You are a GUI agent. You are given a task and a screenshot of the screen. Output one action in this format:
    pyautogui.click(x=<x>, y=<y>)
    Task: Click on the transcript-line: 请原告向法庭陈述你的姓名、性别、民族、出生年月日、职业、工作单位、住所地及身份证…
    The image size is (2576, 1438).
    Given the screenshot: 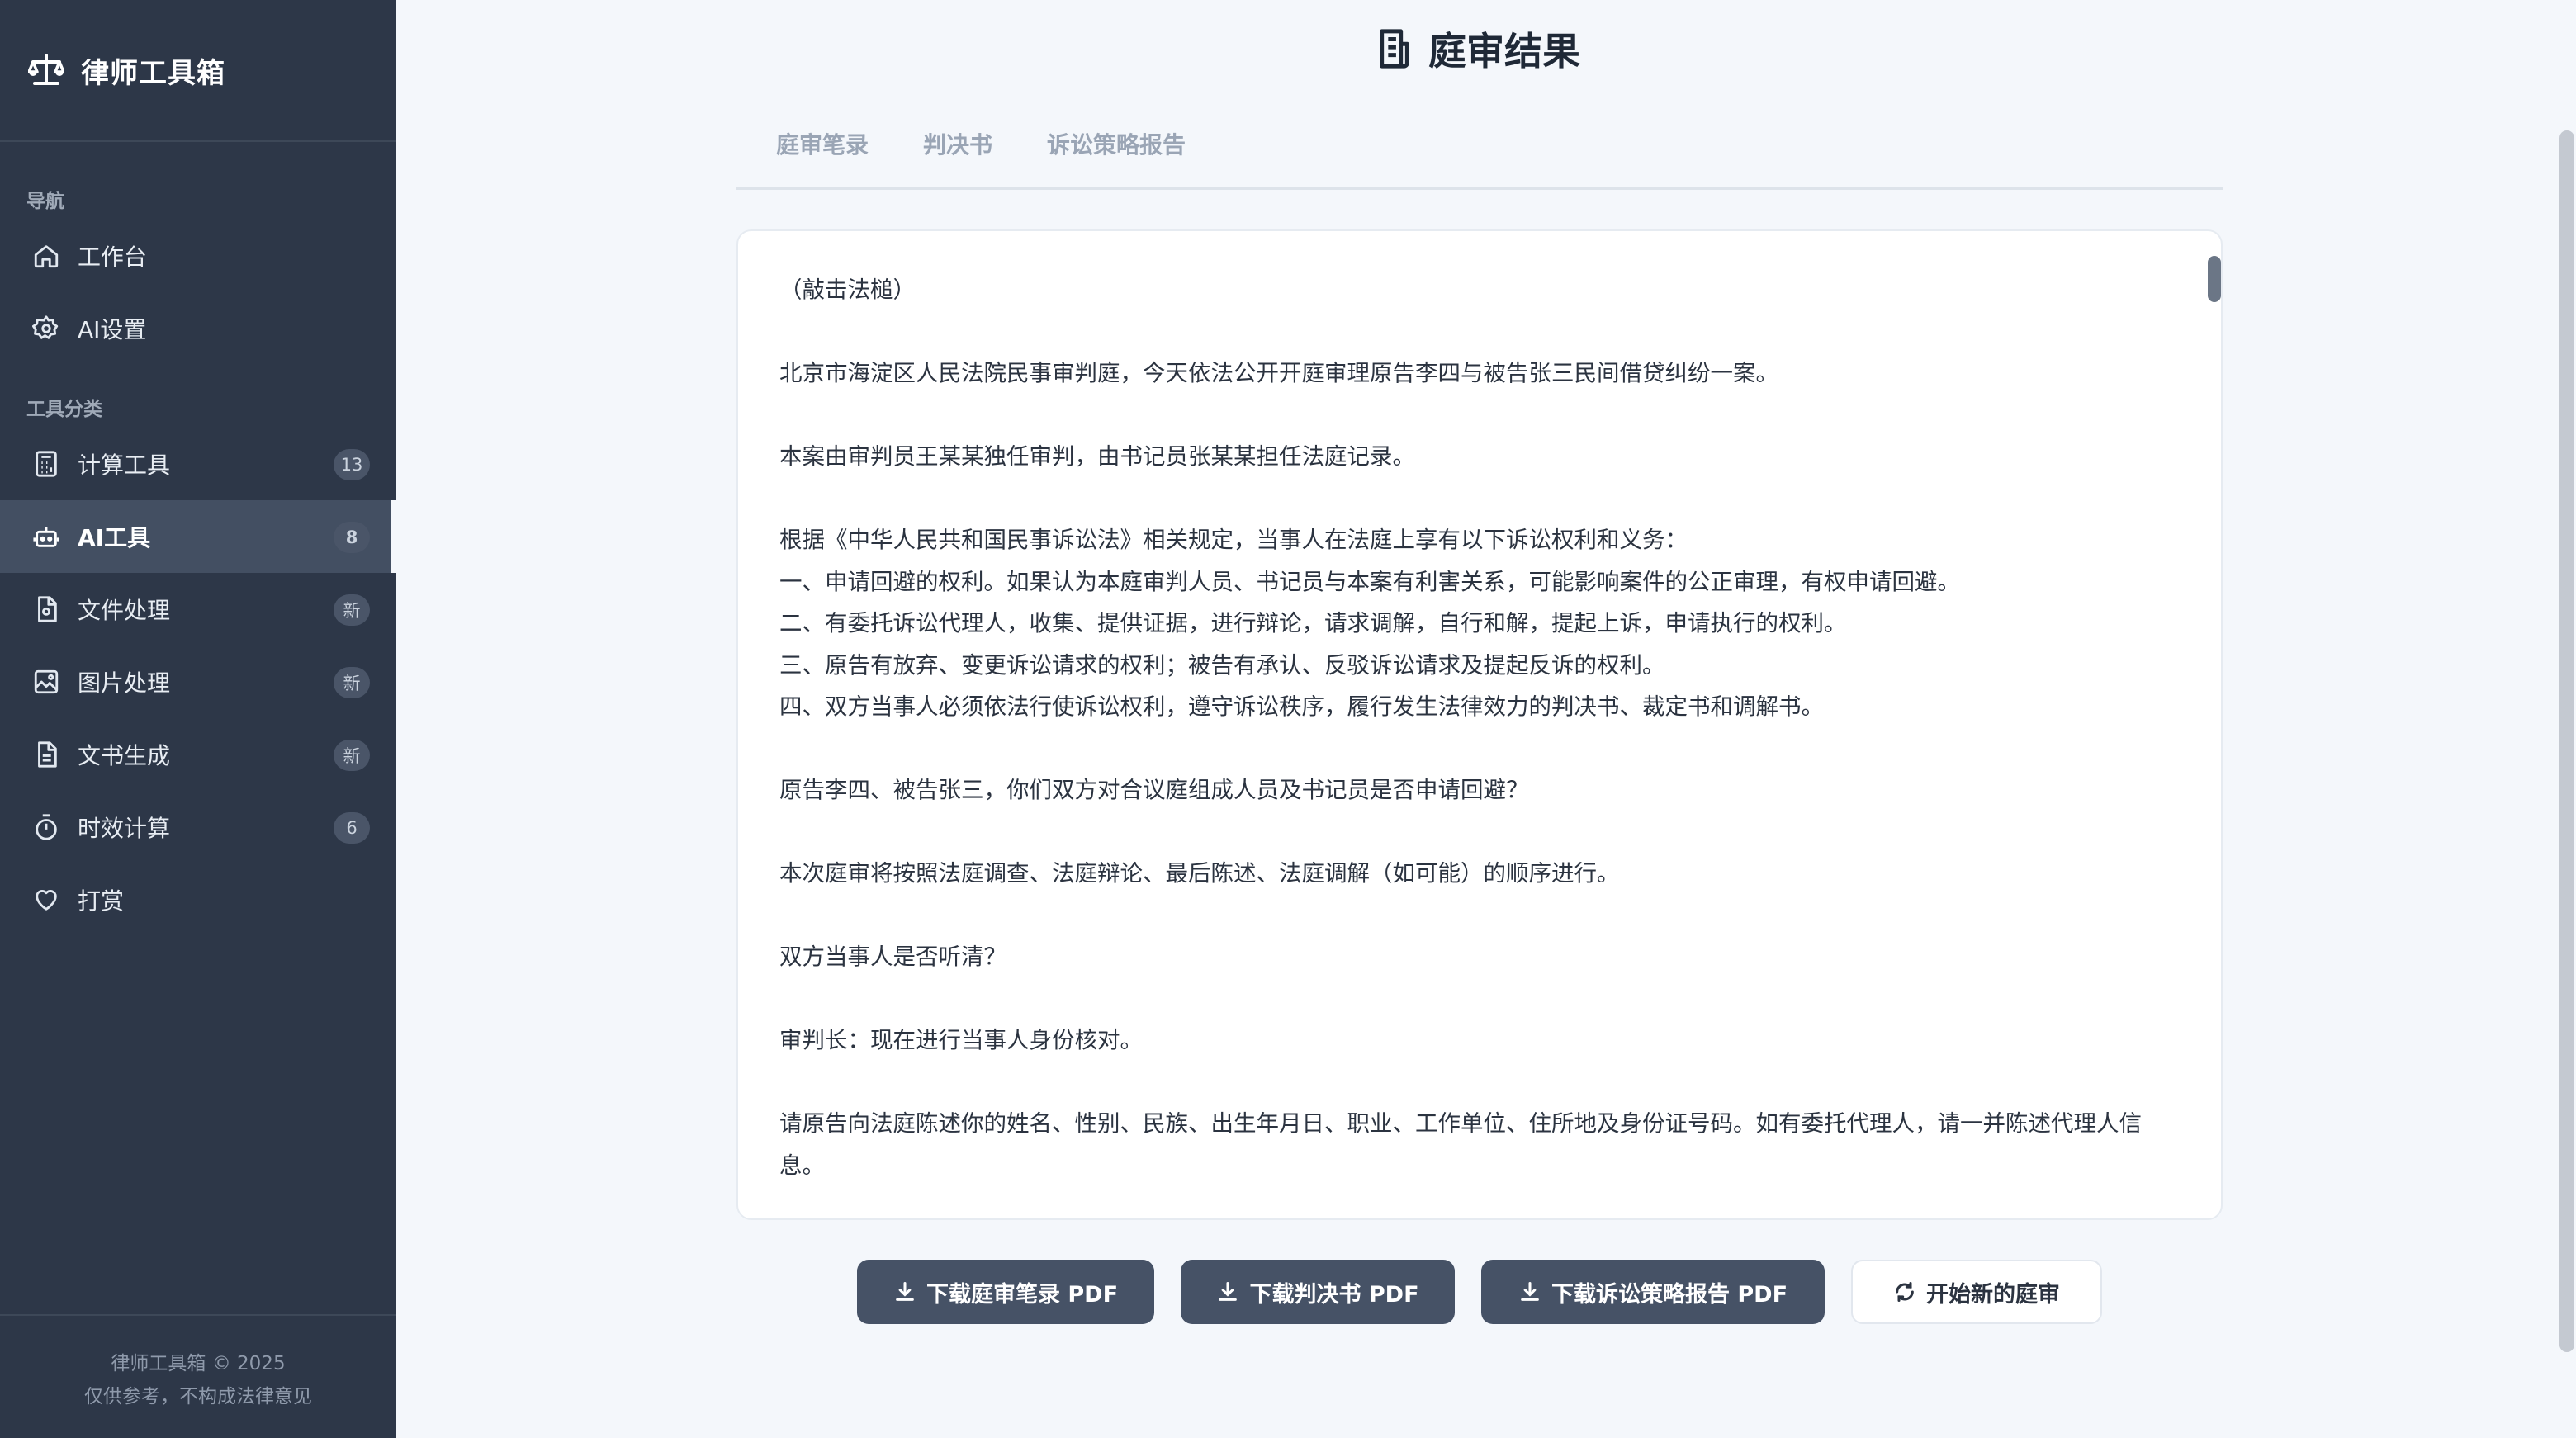 What is the action you would take?
    pyautogui.click(x=1460, y=1123)
    